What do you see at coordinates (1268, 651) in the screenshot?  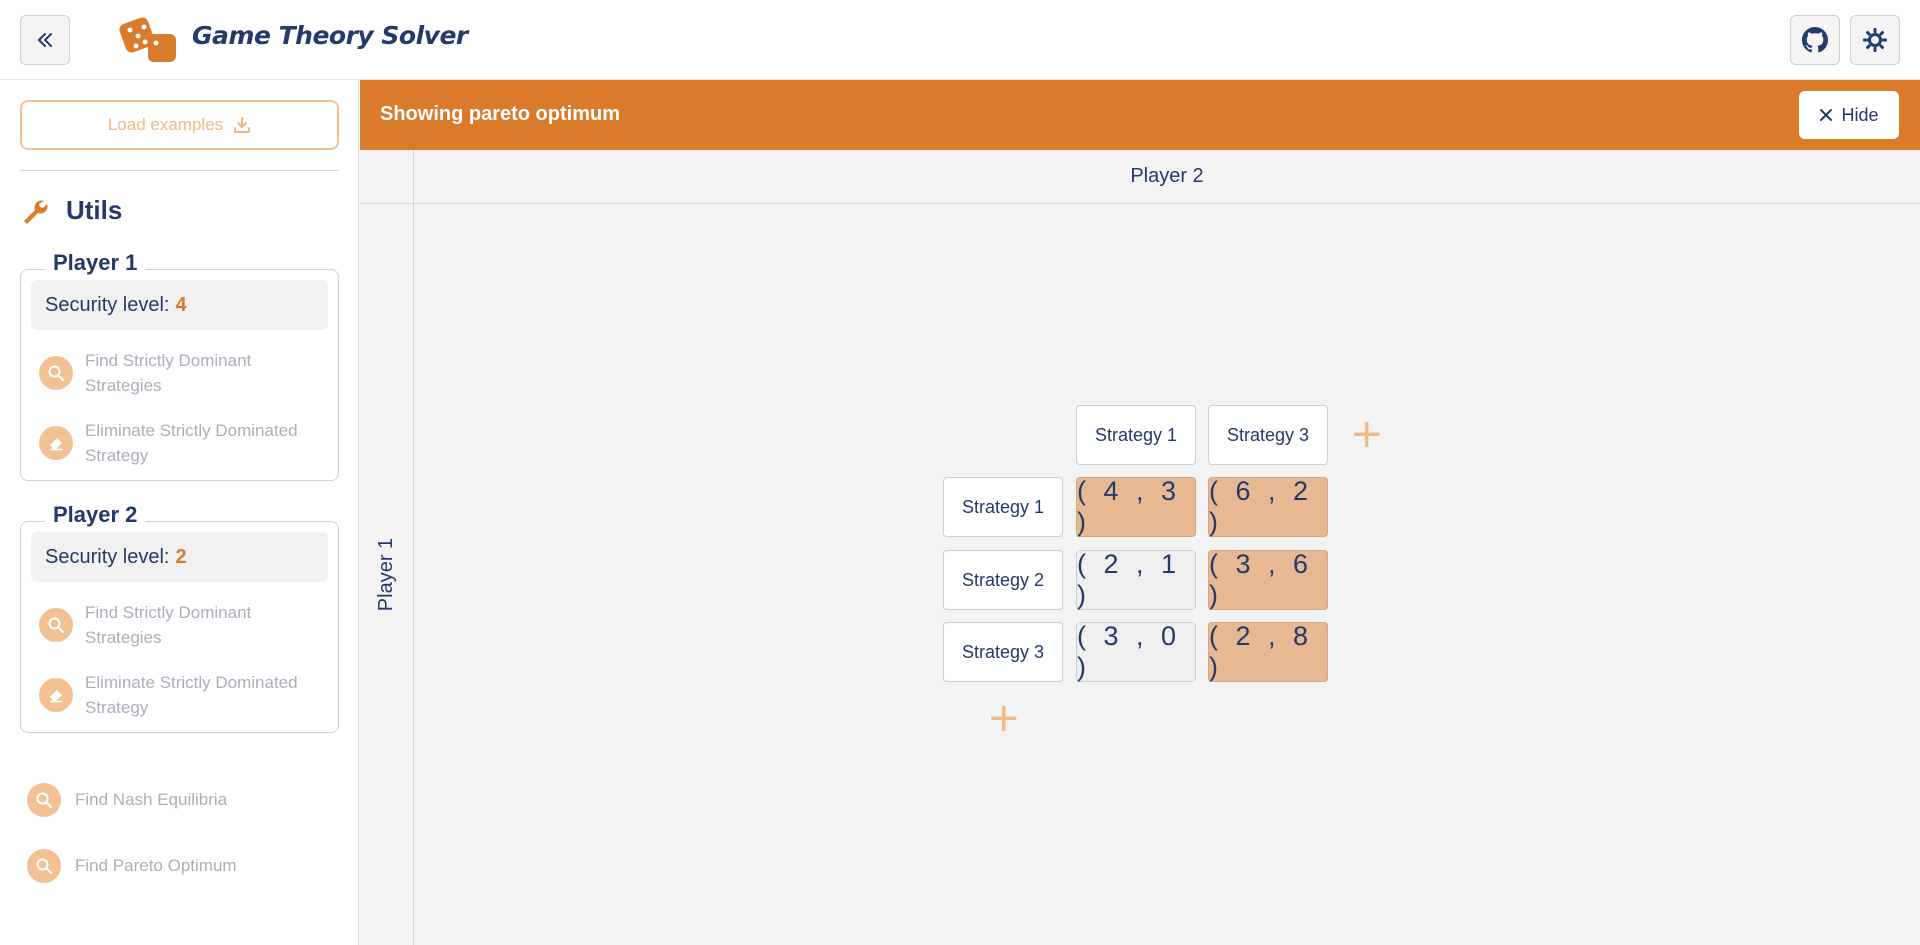 I see `payoff-cell-r3-c2: ( 2 , 8 )` at bounding box center [1268, 651].